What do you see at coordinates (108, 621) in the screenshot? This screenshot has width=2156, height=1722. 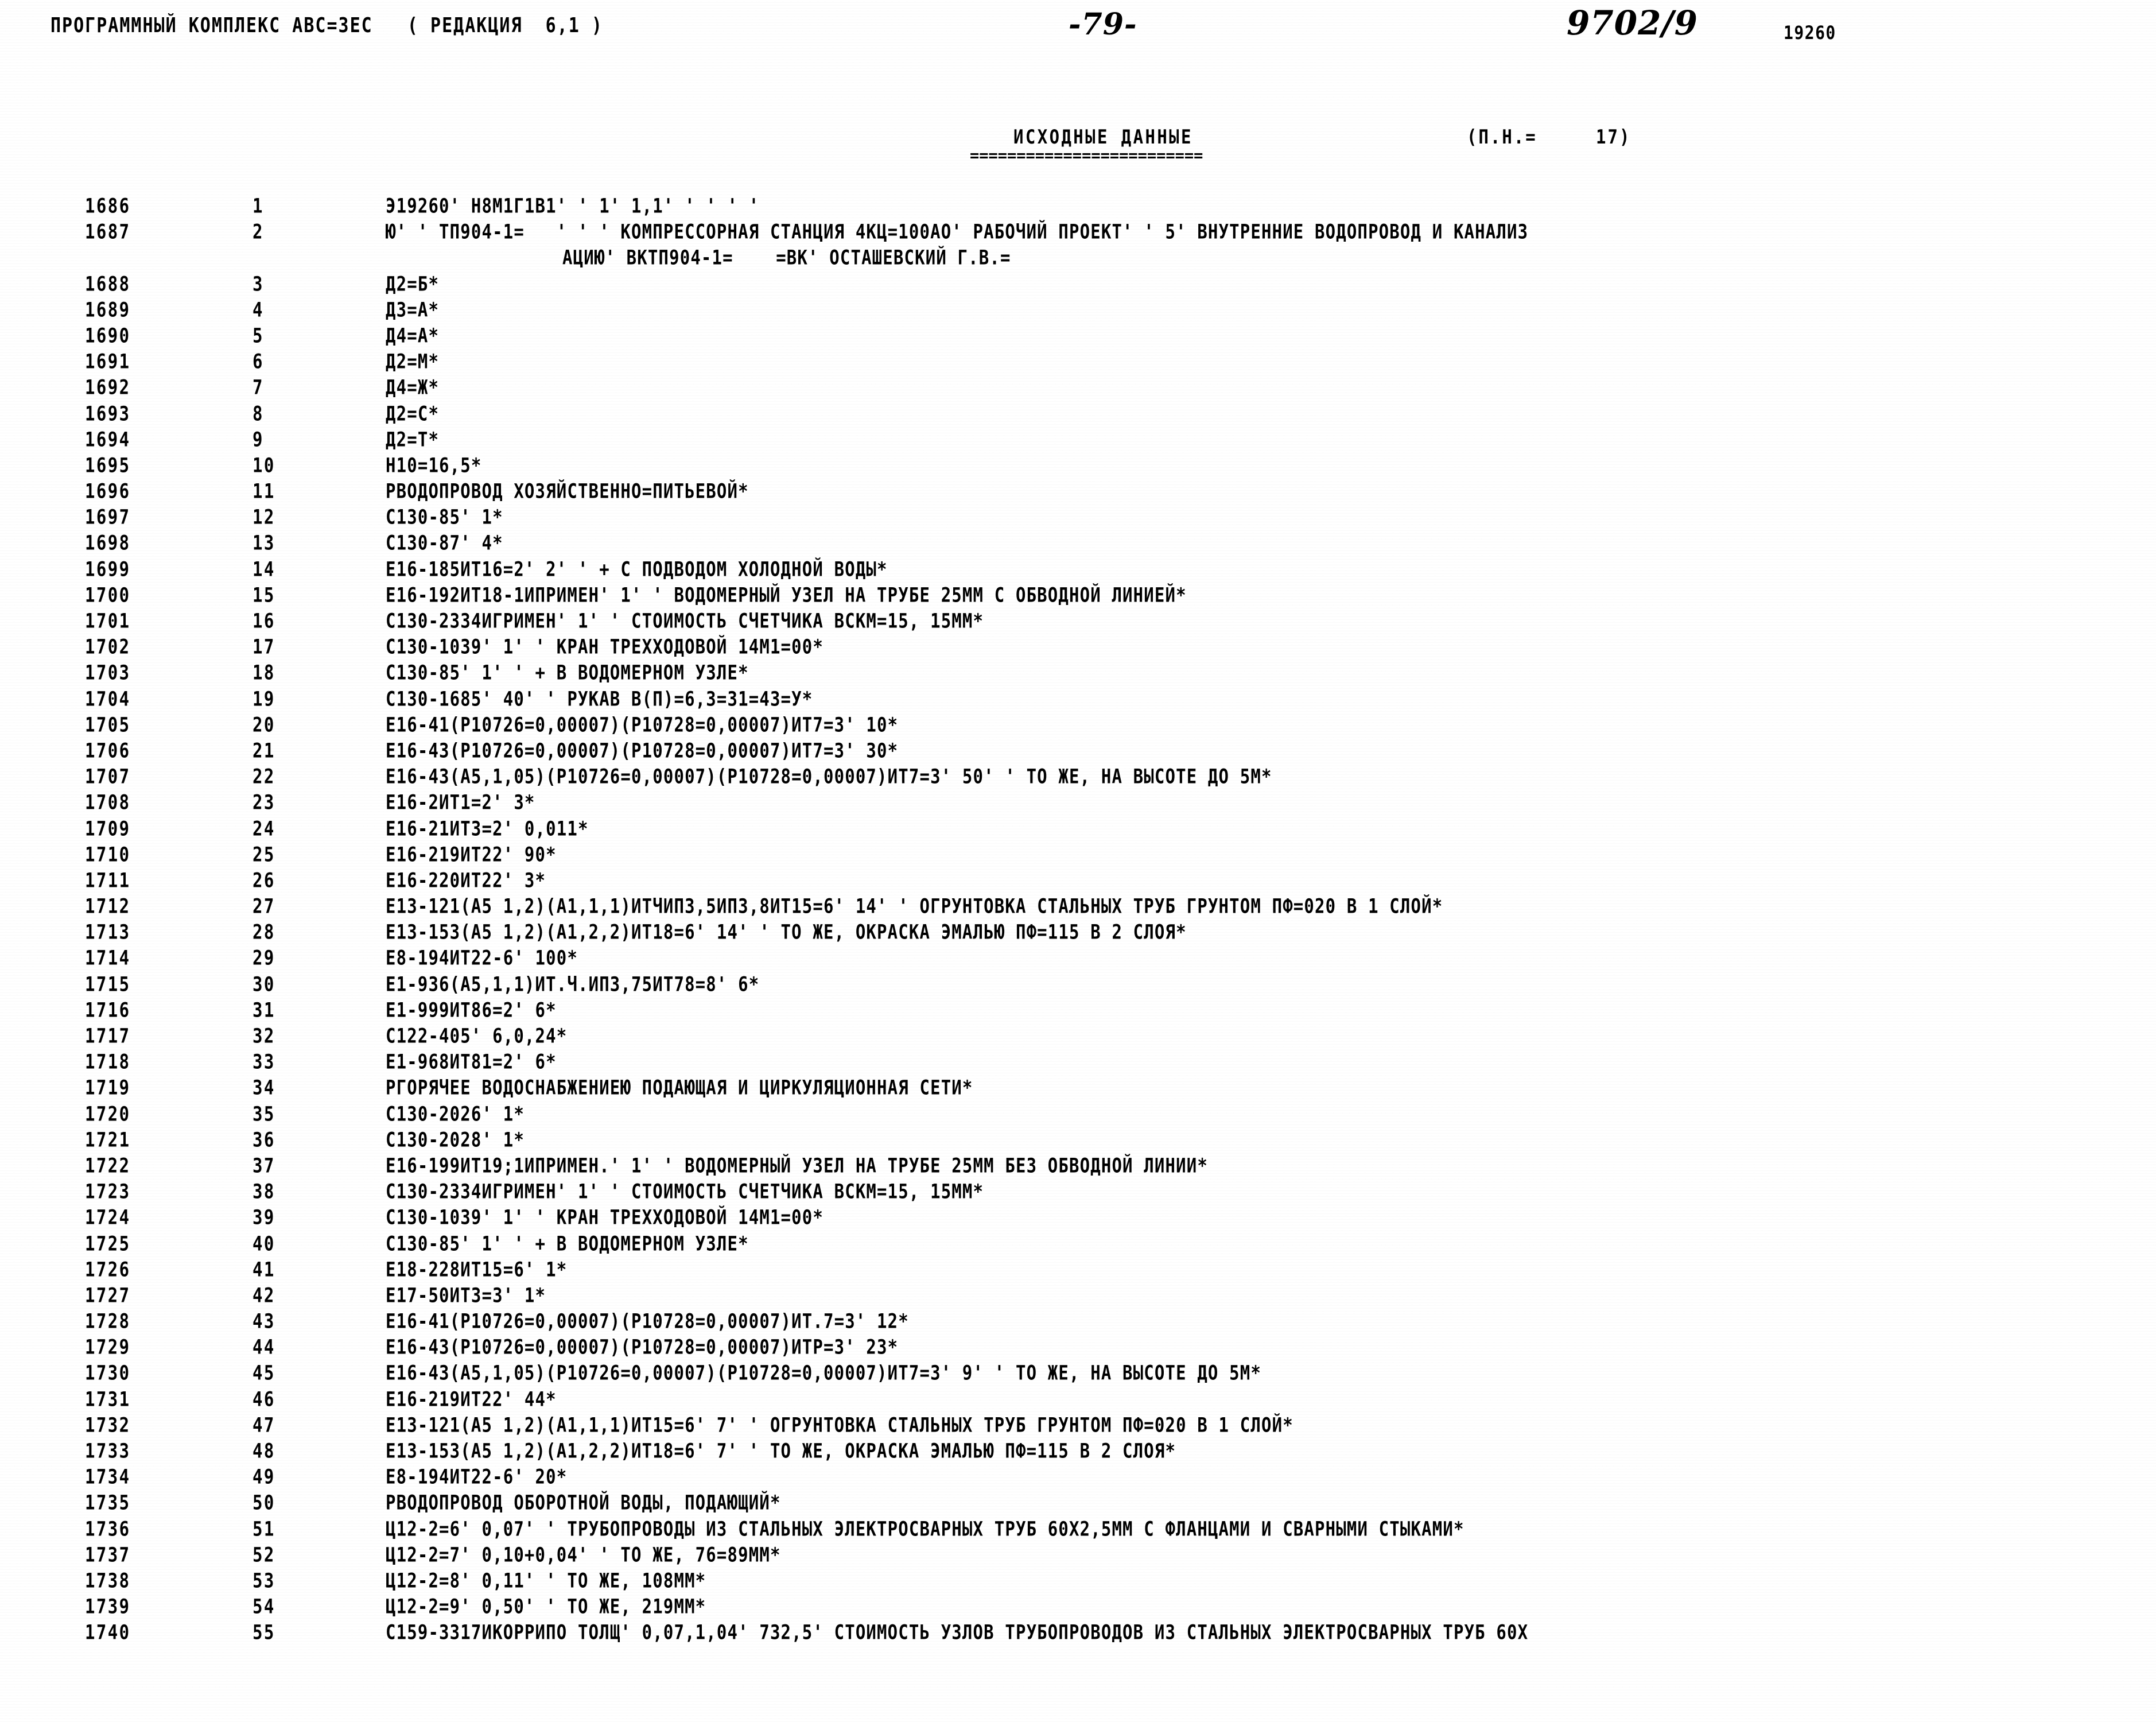 I see `row-sequence-number: 1701` at bounding box center [108, 621].